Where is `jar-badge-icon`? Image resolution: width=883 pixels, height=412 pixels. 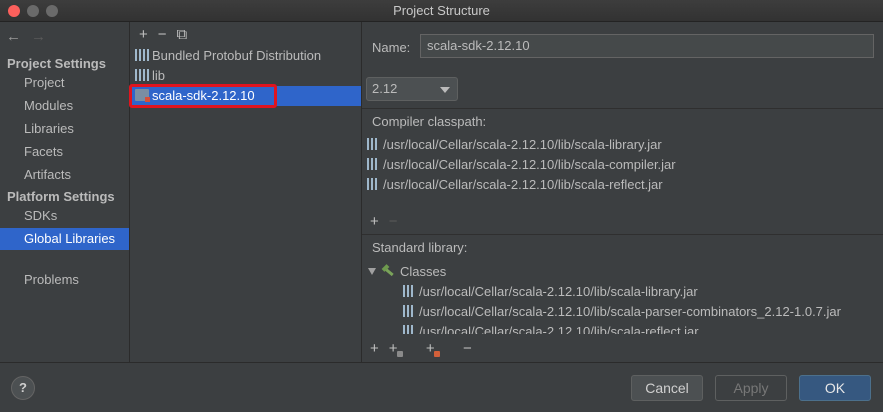
jar-badge-icon is located at coordinates (436, 354).